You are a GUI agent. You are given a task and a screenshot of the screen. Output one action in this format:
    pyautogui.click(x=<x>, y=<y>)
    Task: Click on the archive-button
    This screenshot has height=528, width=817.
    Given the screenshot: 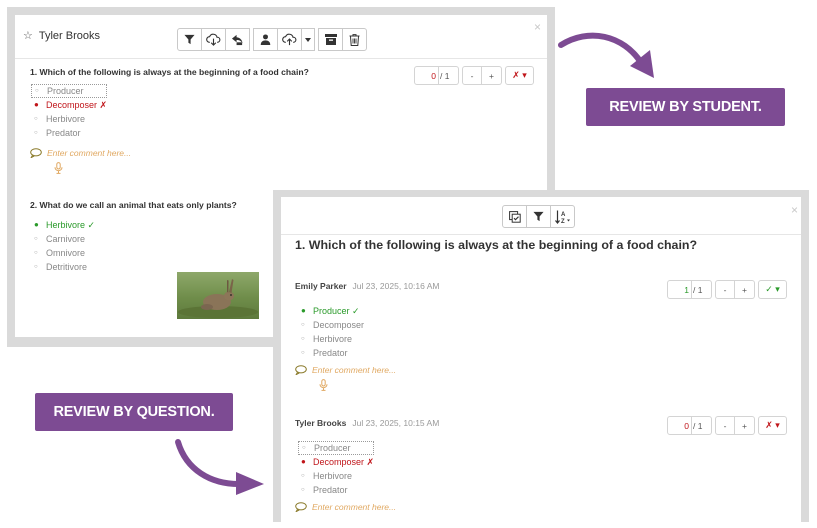 What is the action you would take?
    pyautogui.click(x=330, y=39)
    